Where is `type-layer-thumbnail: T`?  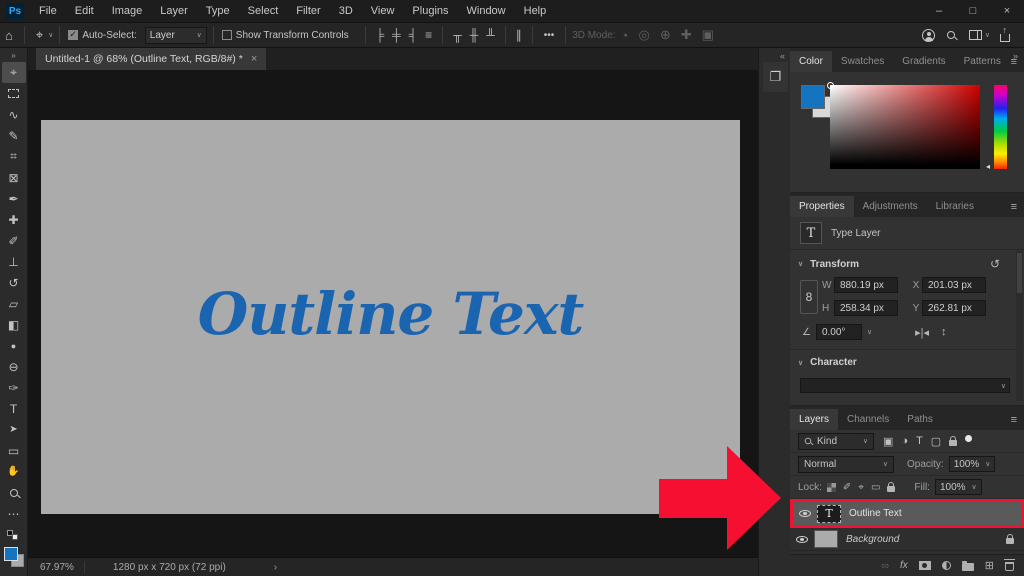 type-layer-thumbnail: T is located at coordinates (829, 513).